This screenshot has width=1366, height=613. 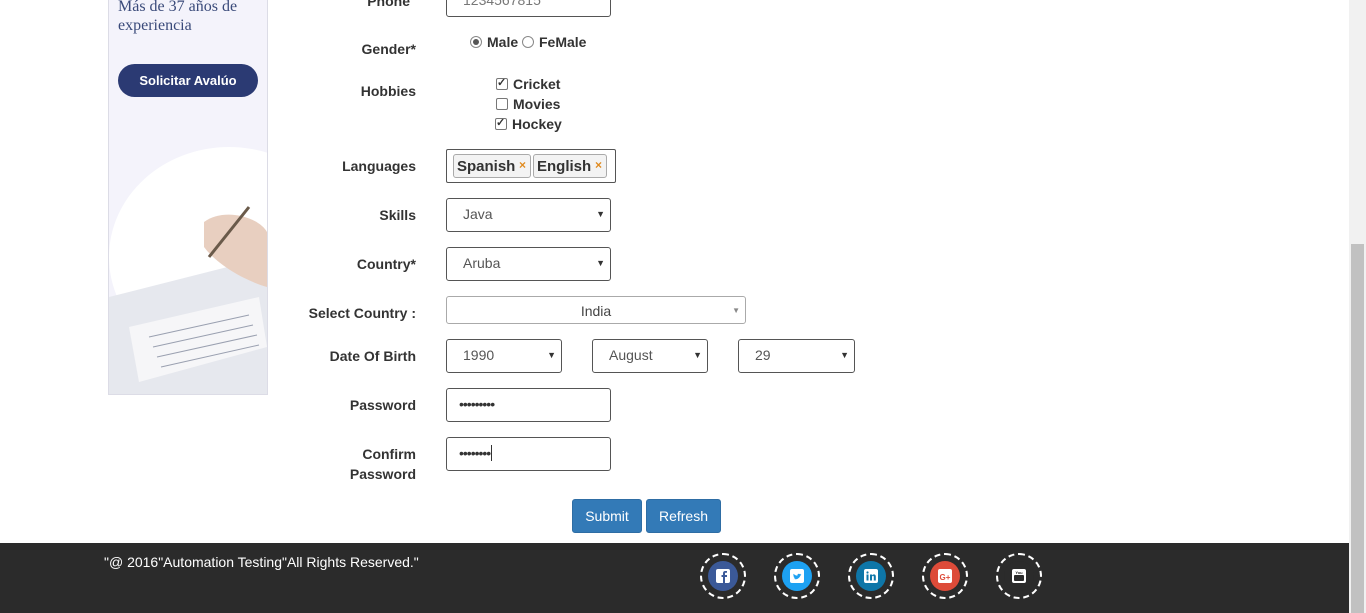 I want to click on dob-month-value: August, so click(x=631, y=355).